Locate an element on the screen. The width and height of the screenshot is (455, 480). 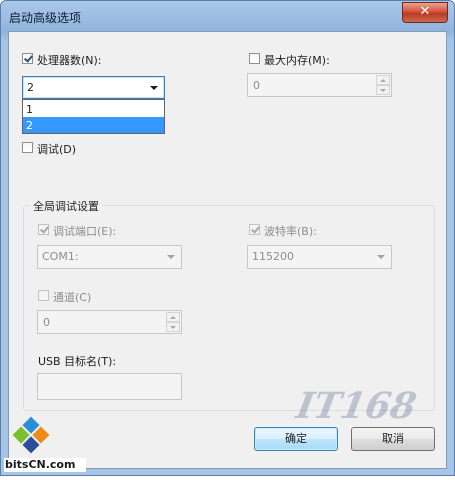
ok-button: 确定 is located at coordinates (296, 439).